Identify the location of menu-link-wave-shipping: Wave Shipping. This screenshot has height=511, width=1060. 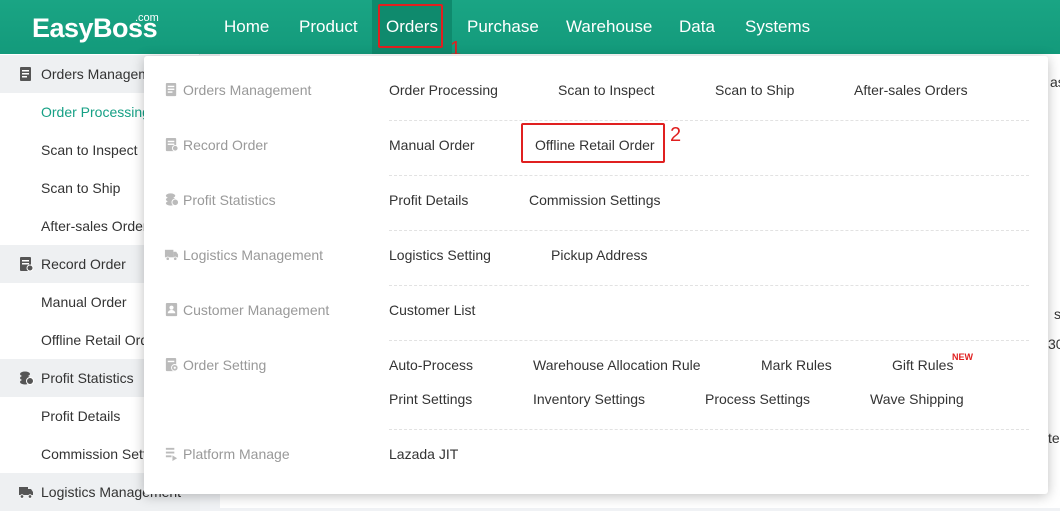
(917, 399).